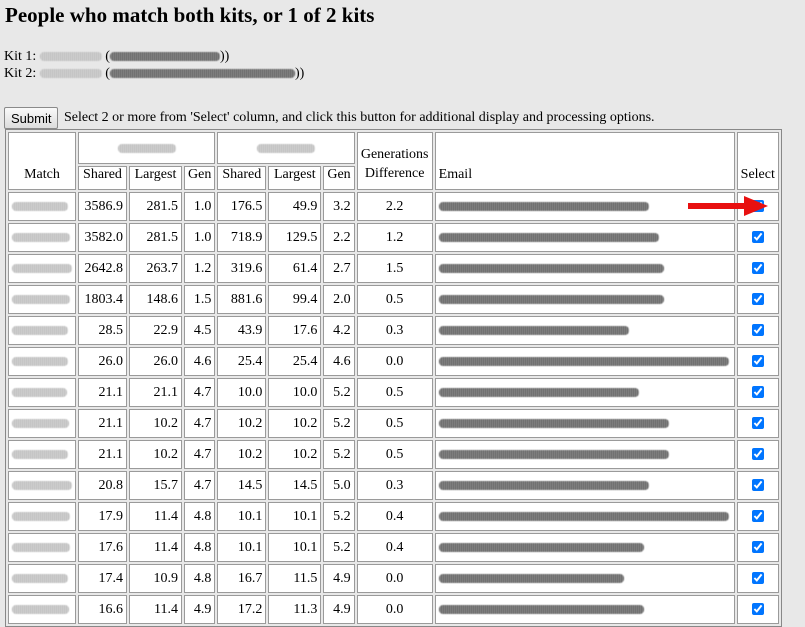  Describe the element at coordinates (339, 237) in the screenshot. I see `kit-2-gen-cell: 2.2` at that location.